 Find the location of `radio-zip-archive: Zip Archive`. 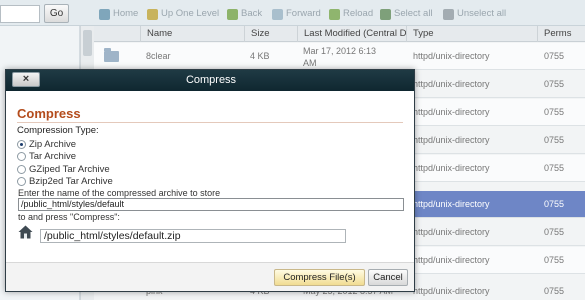

radio-zip-archive: Zip Archive is located at coordinates (46, 144).